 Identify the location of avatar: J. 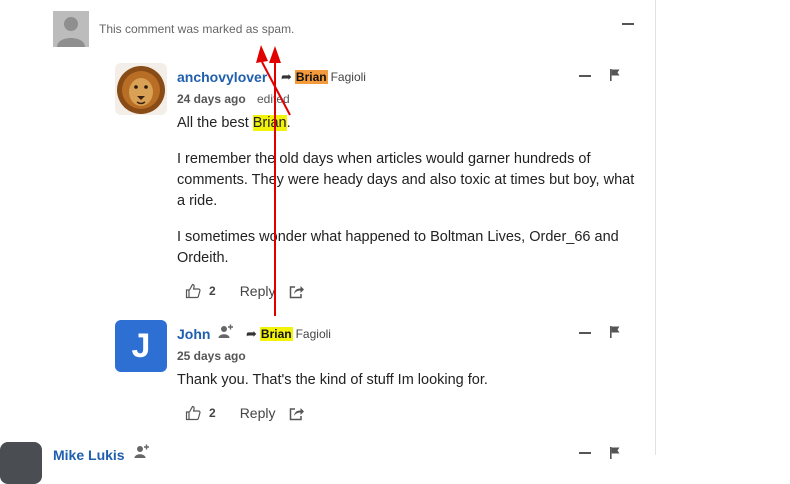
(141, 346).